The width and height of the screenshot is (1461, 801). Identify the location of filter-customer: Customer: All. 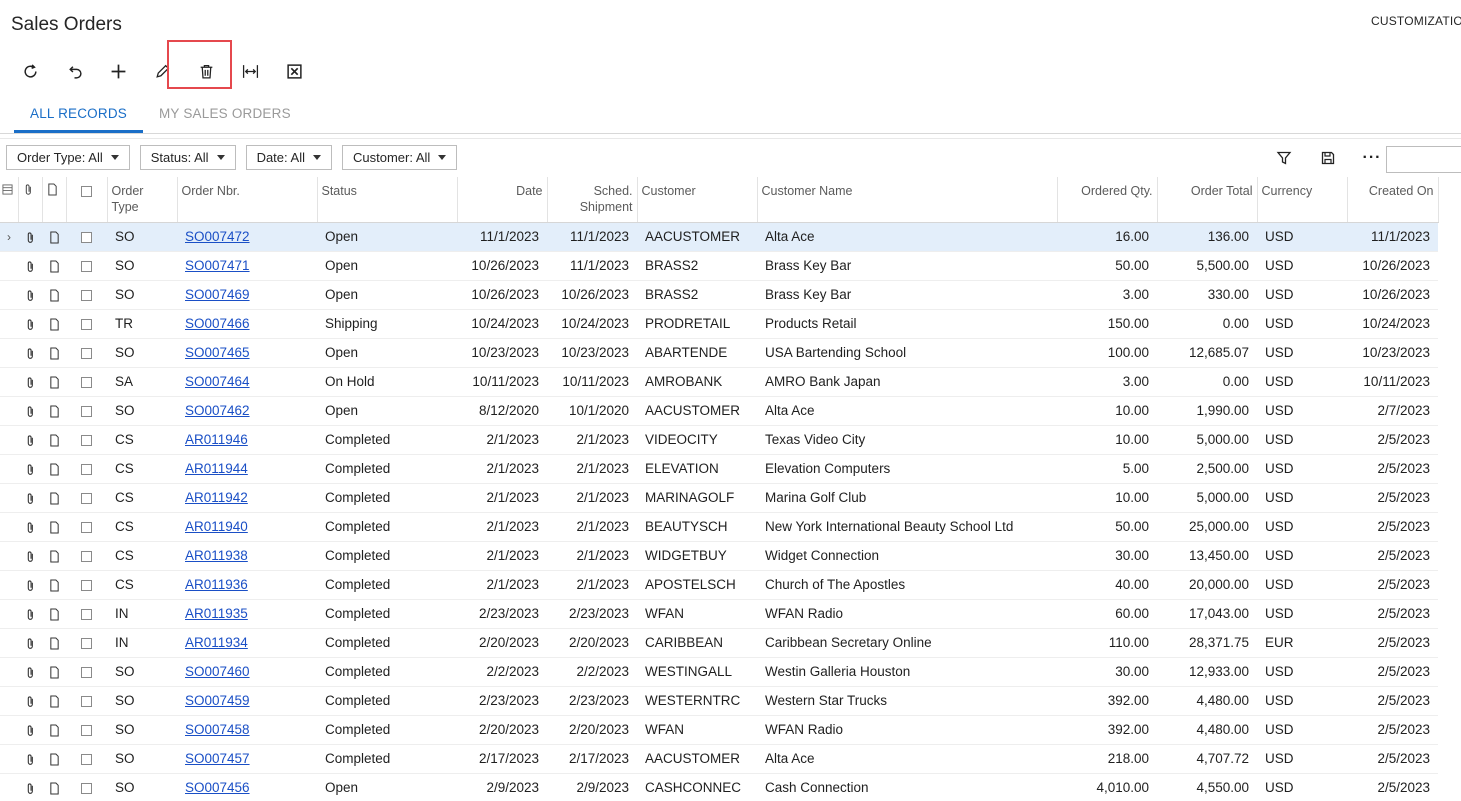
(399, 157).